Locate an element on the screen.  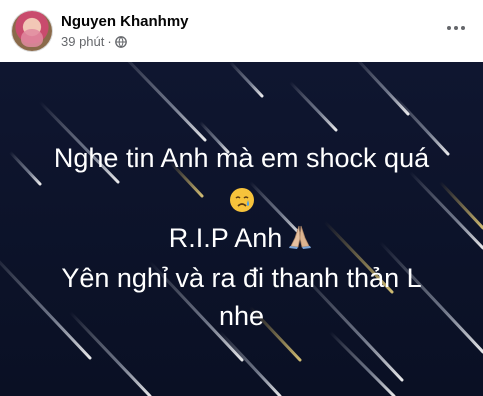
avatar is located at coordinates (32, 31).